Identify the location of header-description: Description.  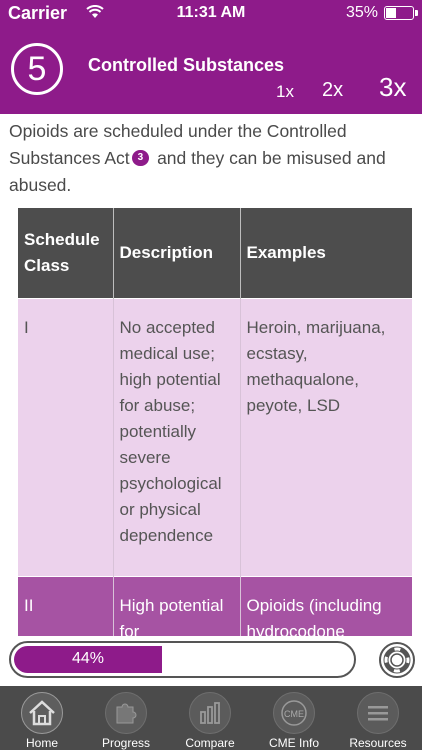
(177, 253).